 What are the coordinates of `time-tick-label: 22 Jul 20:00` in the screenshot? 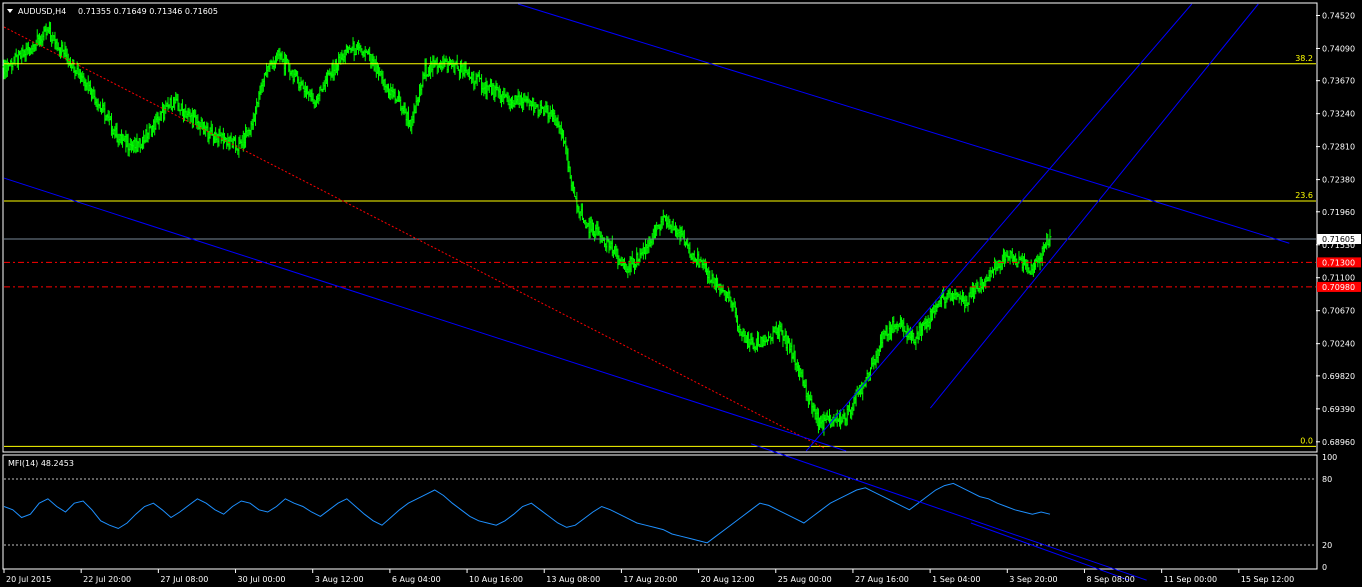 It's located at (107, 579).